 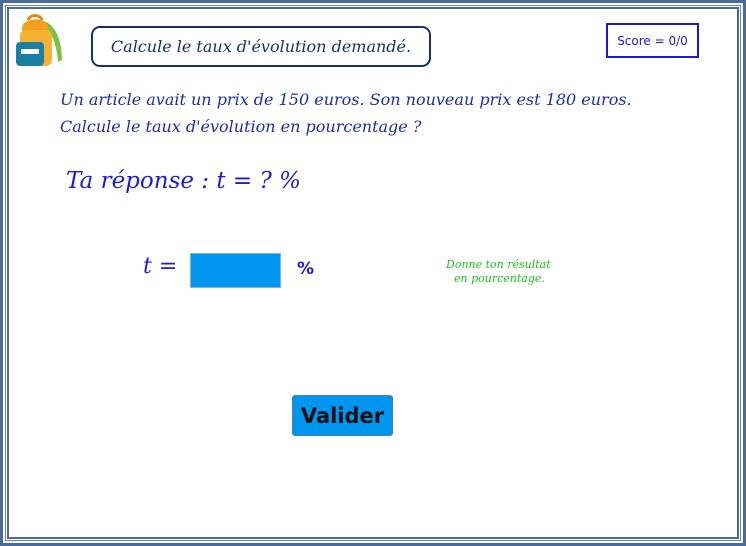 I want to click on validate-button-label: Valider, so click(x=342, y=415).